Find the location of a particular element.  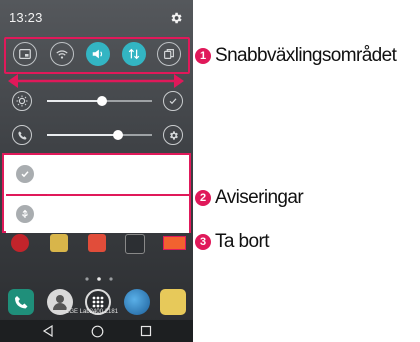

clock: 13:23 is located at coordinates (26, 17).